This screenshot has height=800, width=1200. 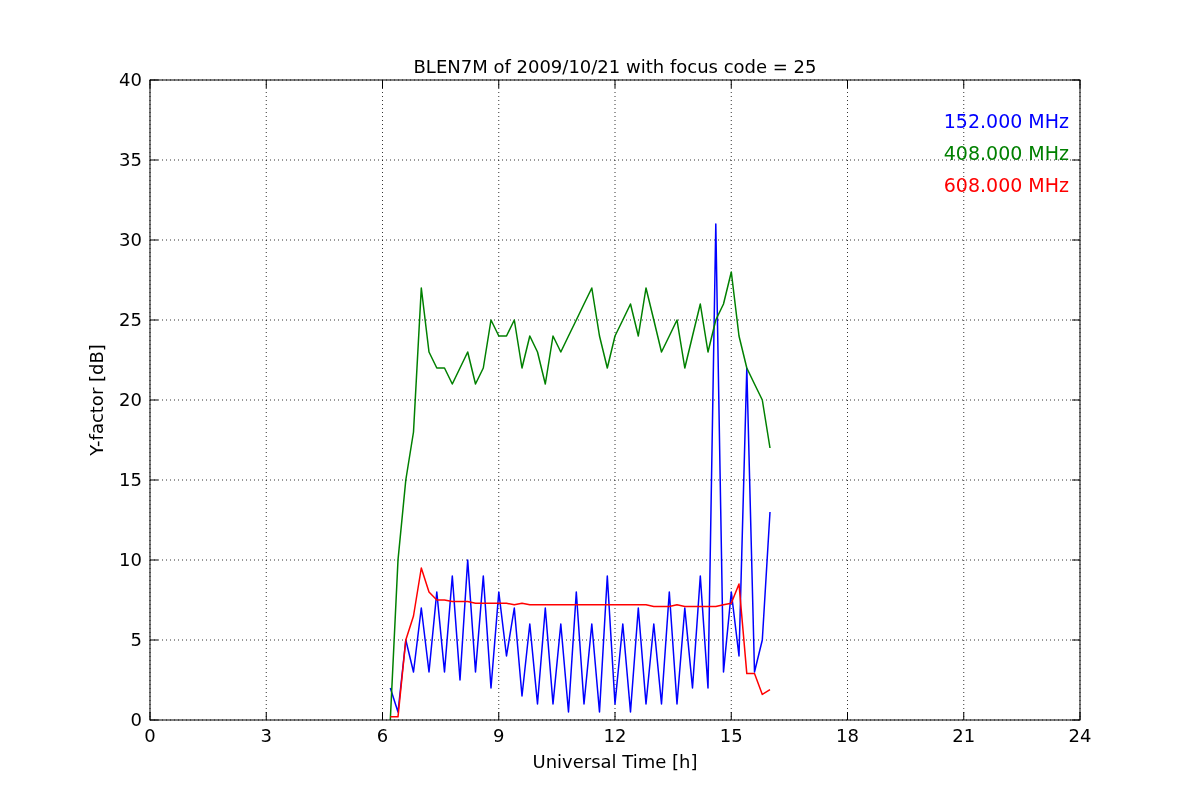 What do you see at coordinates (1006, 121) in the screenshot?
I see `legend-label: 152.000 MHz` at bounding box center [1006, 121].